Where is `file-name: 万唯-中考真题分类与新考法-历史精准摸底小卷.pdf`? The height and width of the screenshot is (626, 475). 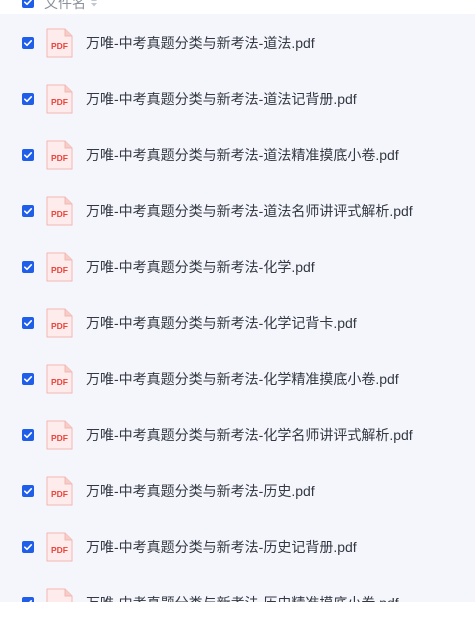
file-name: 万唯-中考真题分类与新考法-历史精准摸底小卷.pdf is located at coordinates (242, 598).